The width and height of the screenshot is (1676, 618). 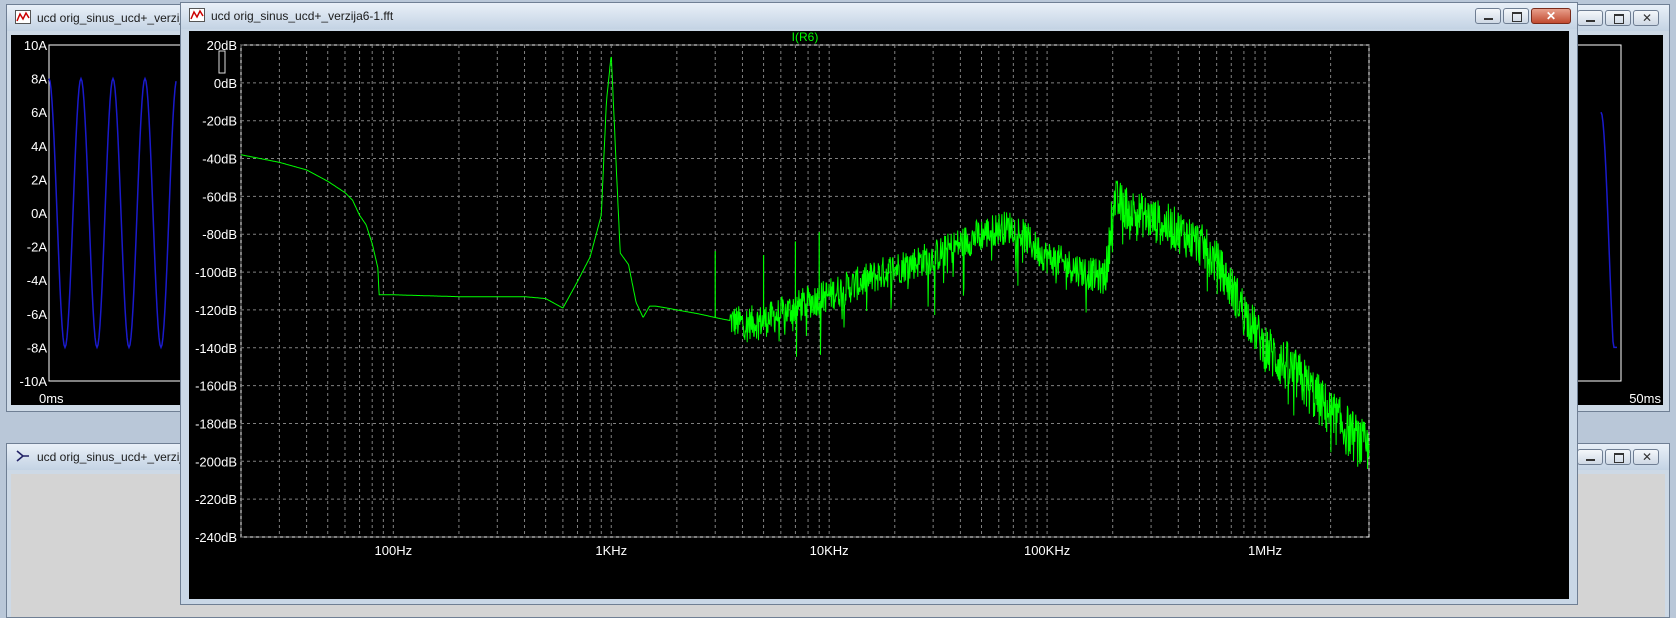 What do you see at coordinates (39, 179) in the screenshot?
I see `y-tick-label: 2A` at bounding box center [39, 179].